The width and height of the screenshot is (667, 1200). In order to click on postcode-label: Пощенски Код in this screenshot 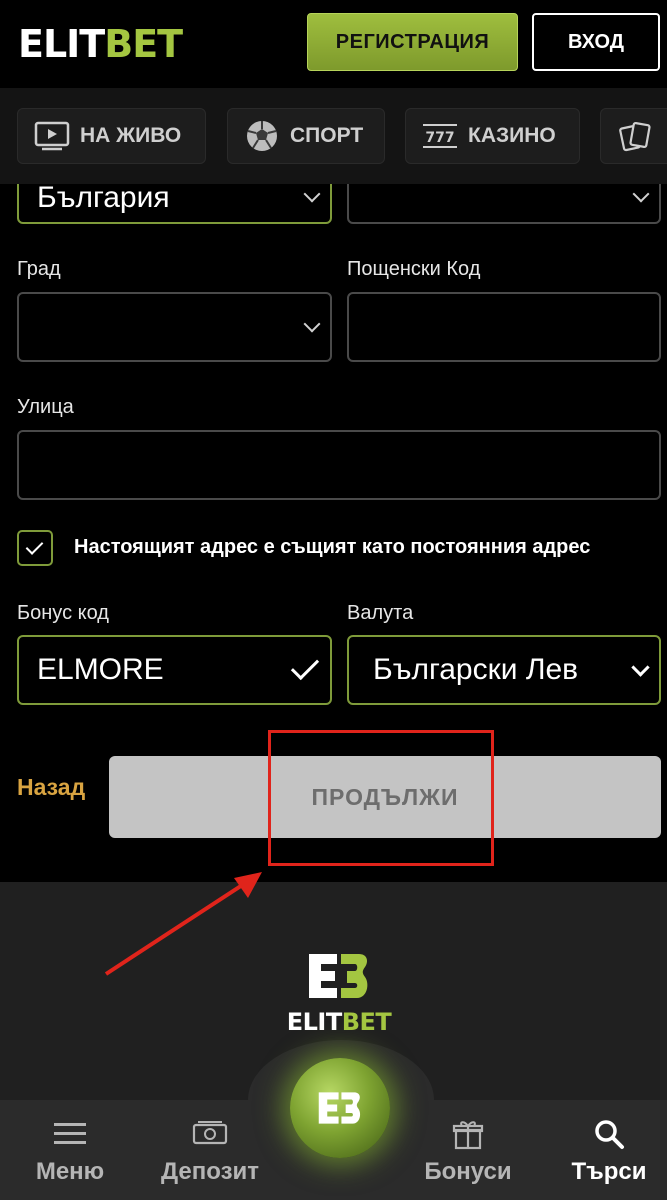, I will do `click(414, 269)`.